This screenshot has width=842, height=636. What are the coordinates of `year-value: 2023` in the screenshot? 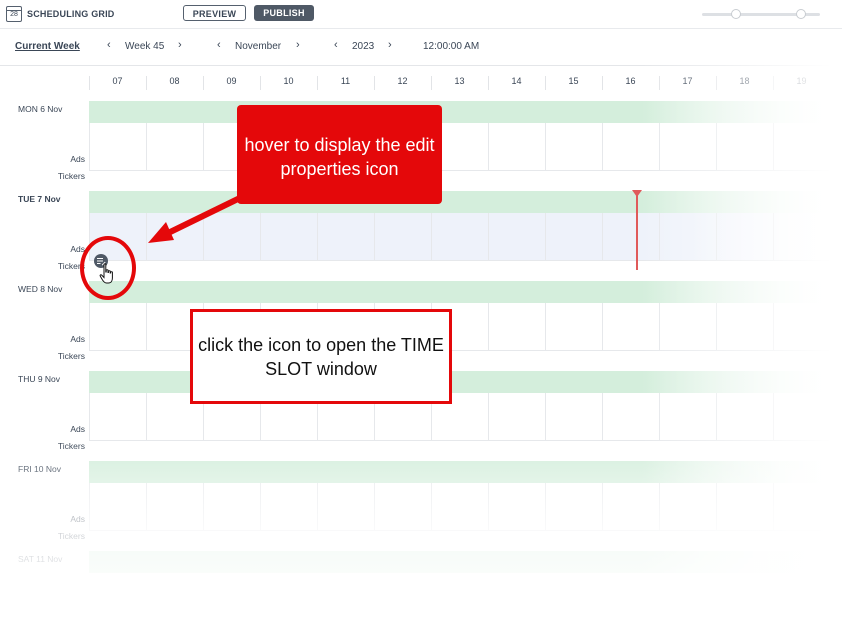 It's located at (363, 46).